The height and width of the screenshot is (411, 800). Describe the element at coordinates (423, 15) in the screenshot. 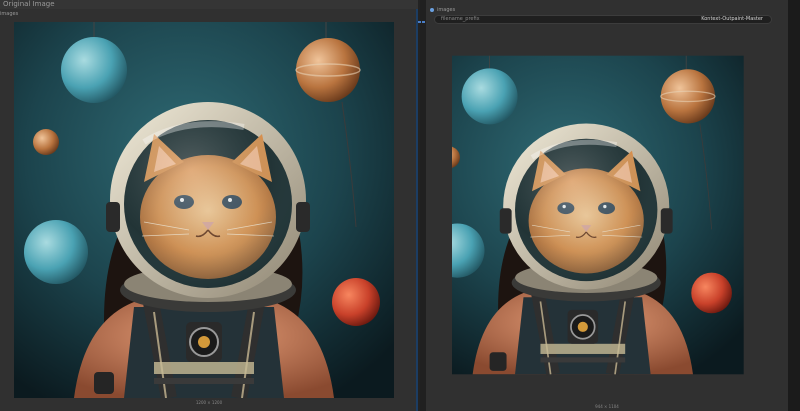

I see `link-wire` at that location.